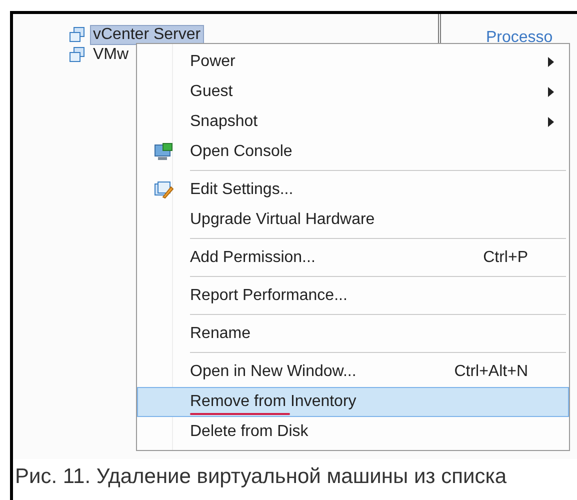 This screenshot has width=577, height=500. I want to click on tree-item: vCenter Server, so click(147, 35).